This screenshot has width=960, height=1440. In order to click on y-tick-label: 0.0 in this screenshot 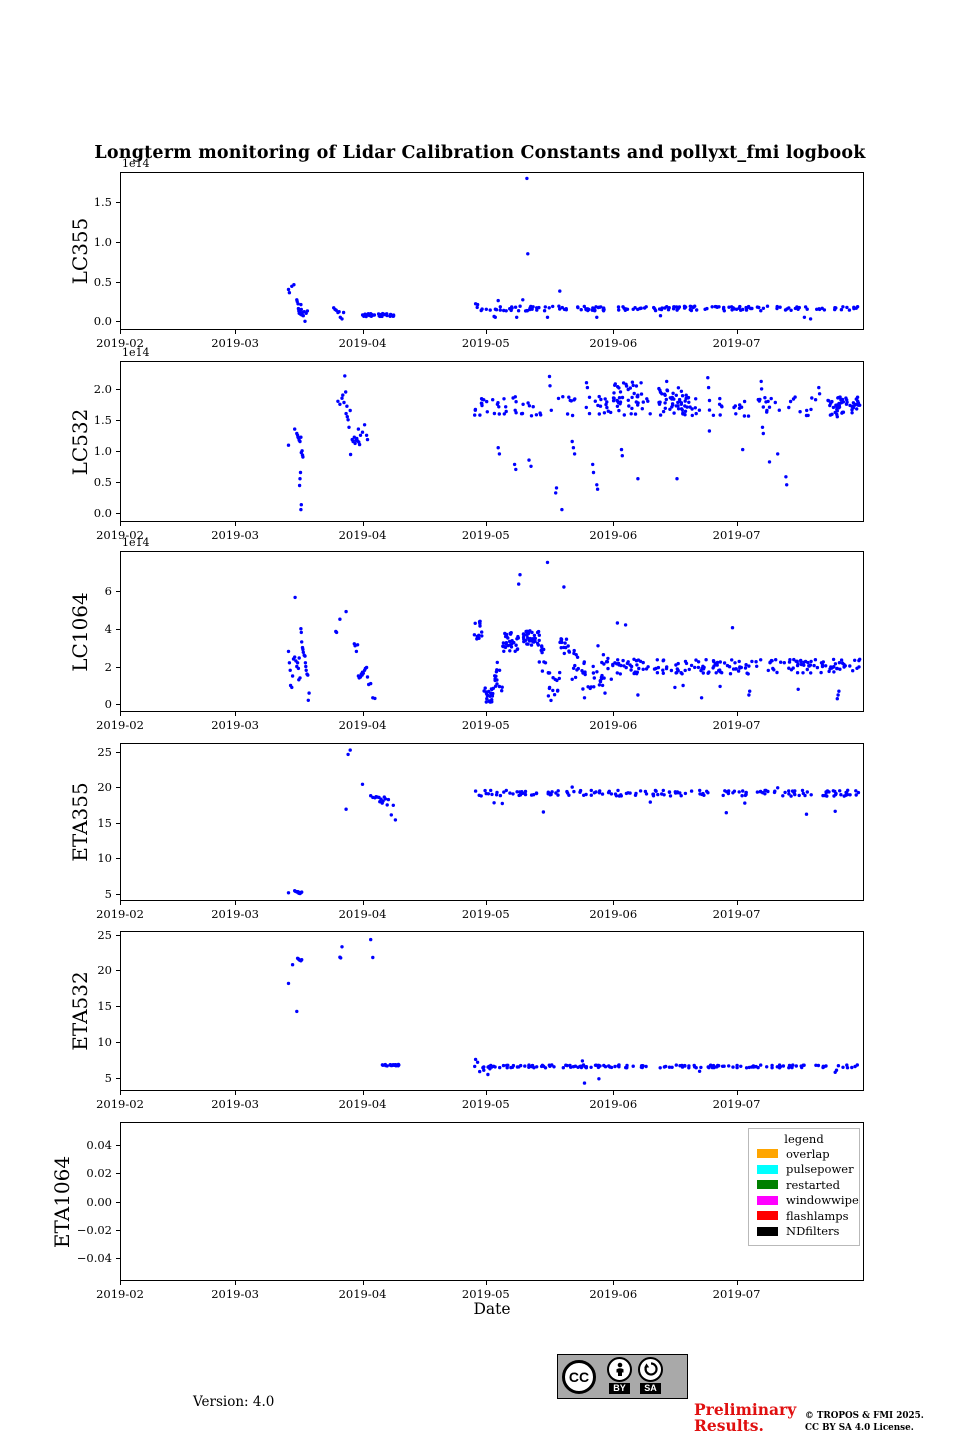, I will do `click(102, 512)`.